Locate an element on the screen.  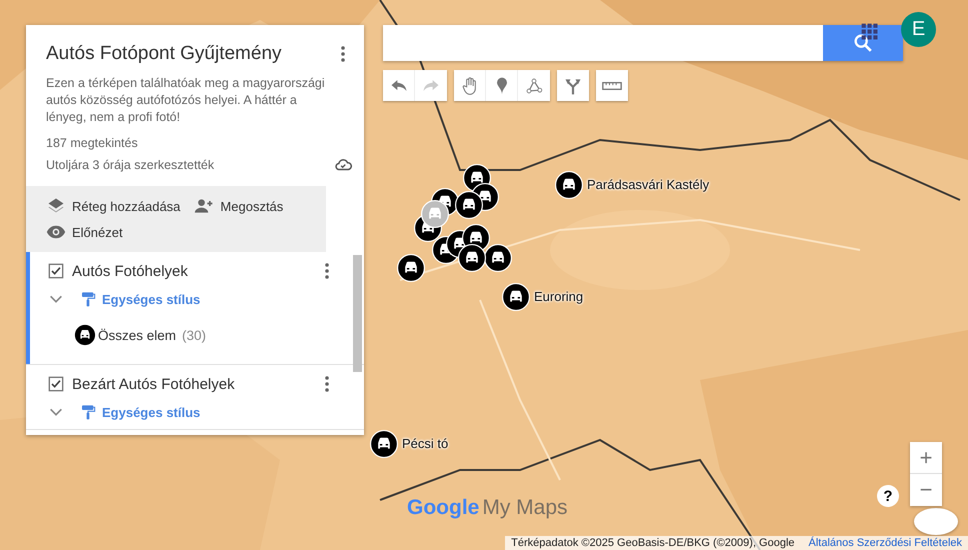
terms-link: Általános Szerződési Feltételek is located at coordinates (885, 543).